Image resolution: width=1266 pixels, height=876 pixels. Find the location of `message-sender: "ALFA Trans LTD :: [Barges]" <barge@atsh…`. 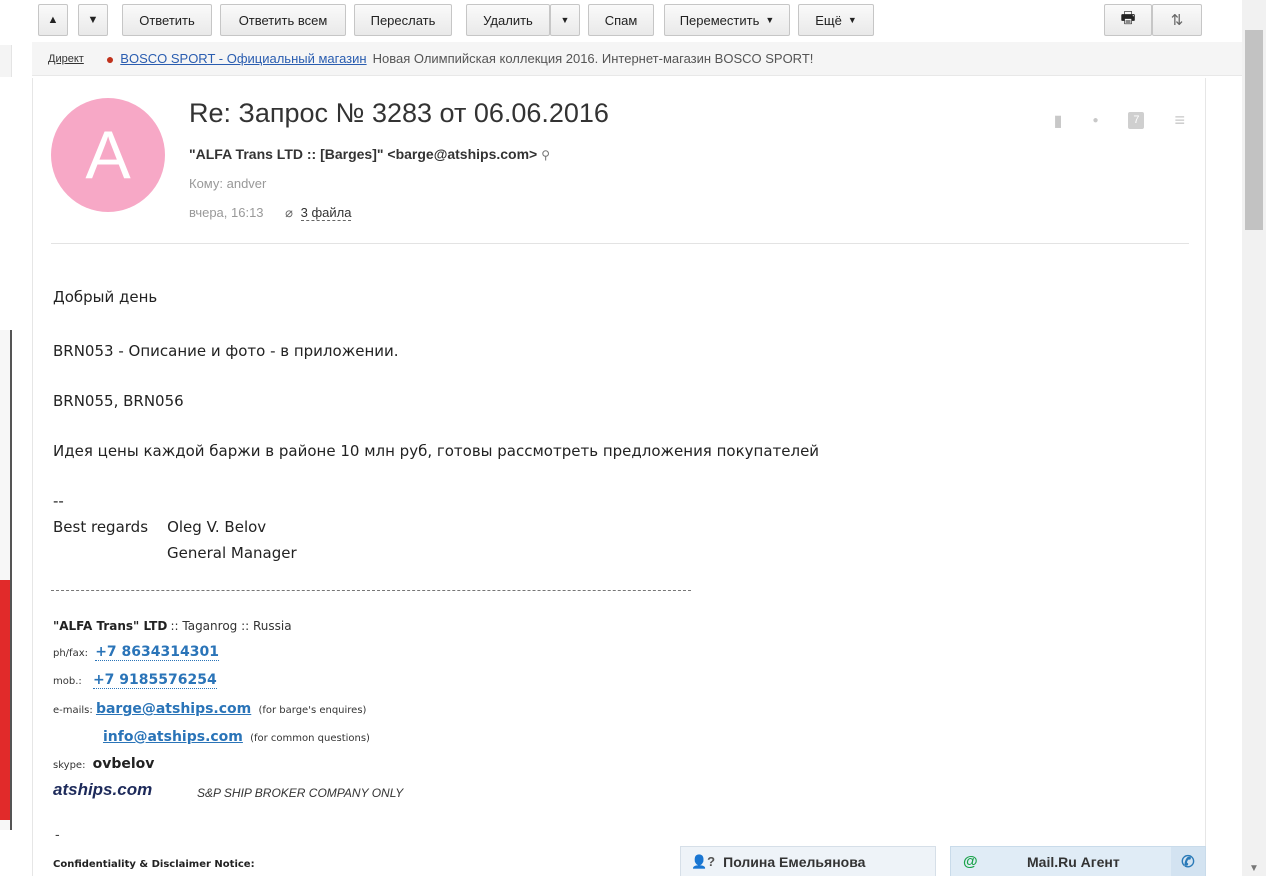

message-sender: "ALFA Trans LTD :: [Barges]" <barge@atsh… is located at coordinates (369, 154).